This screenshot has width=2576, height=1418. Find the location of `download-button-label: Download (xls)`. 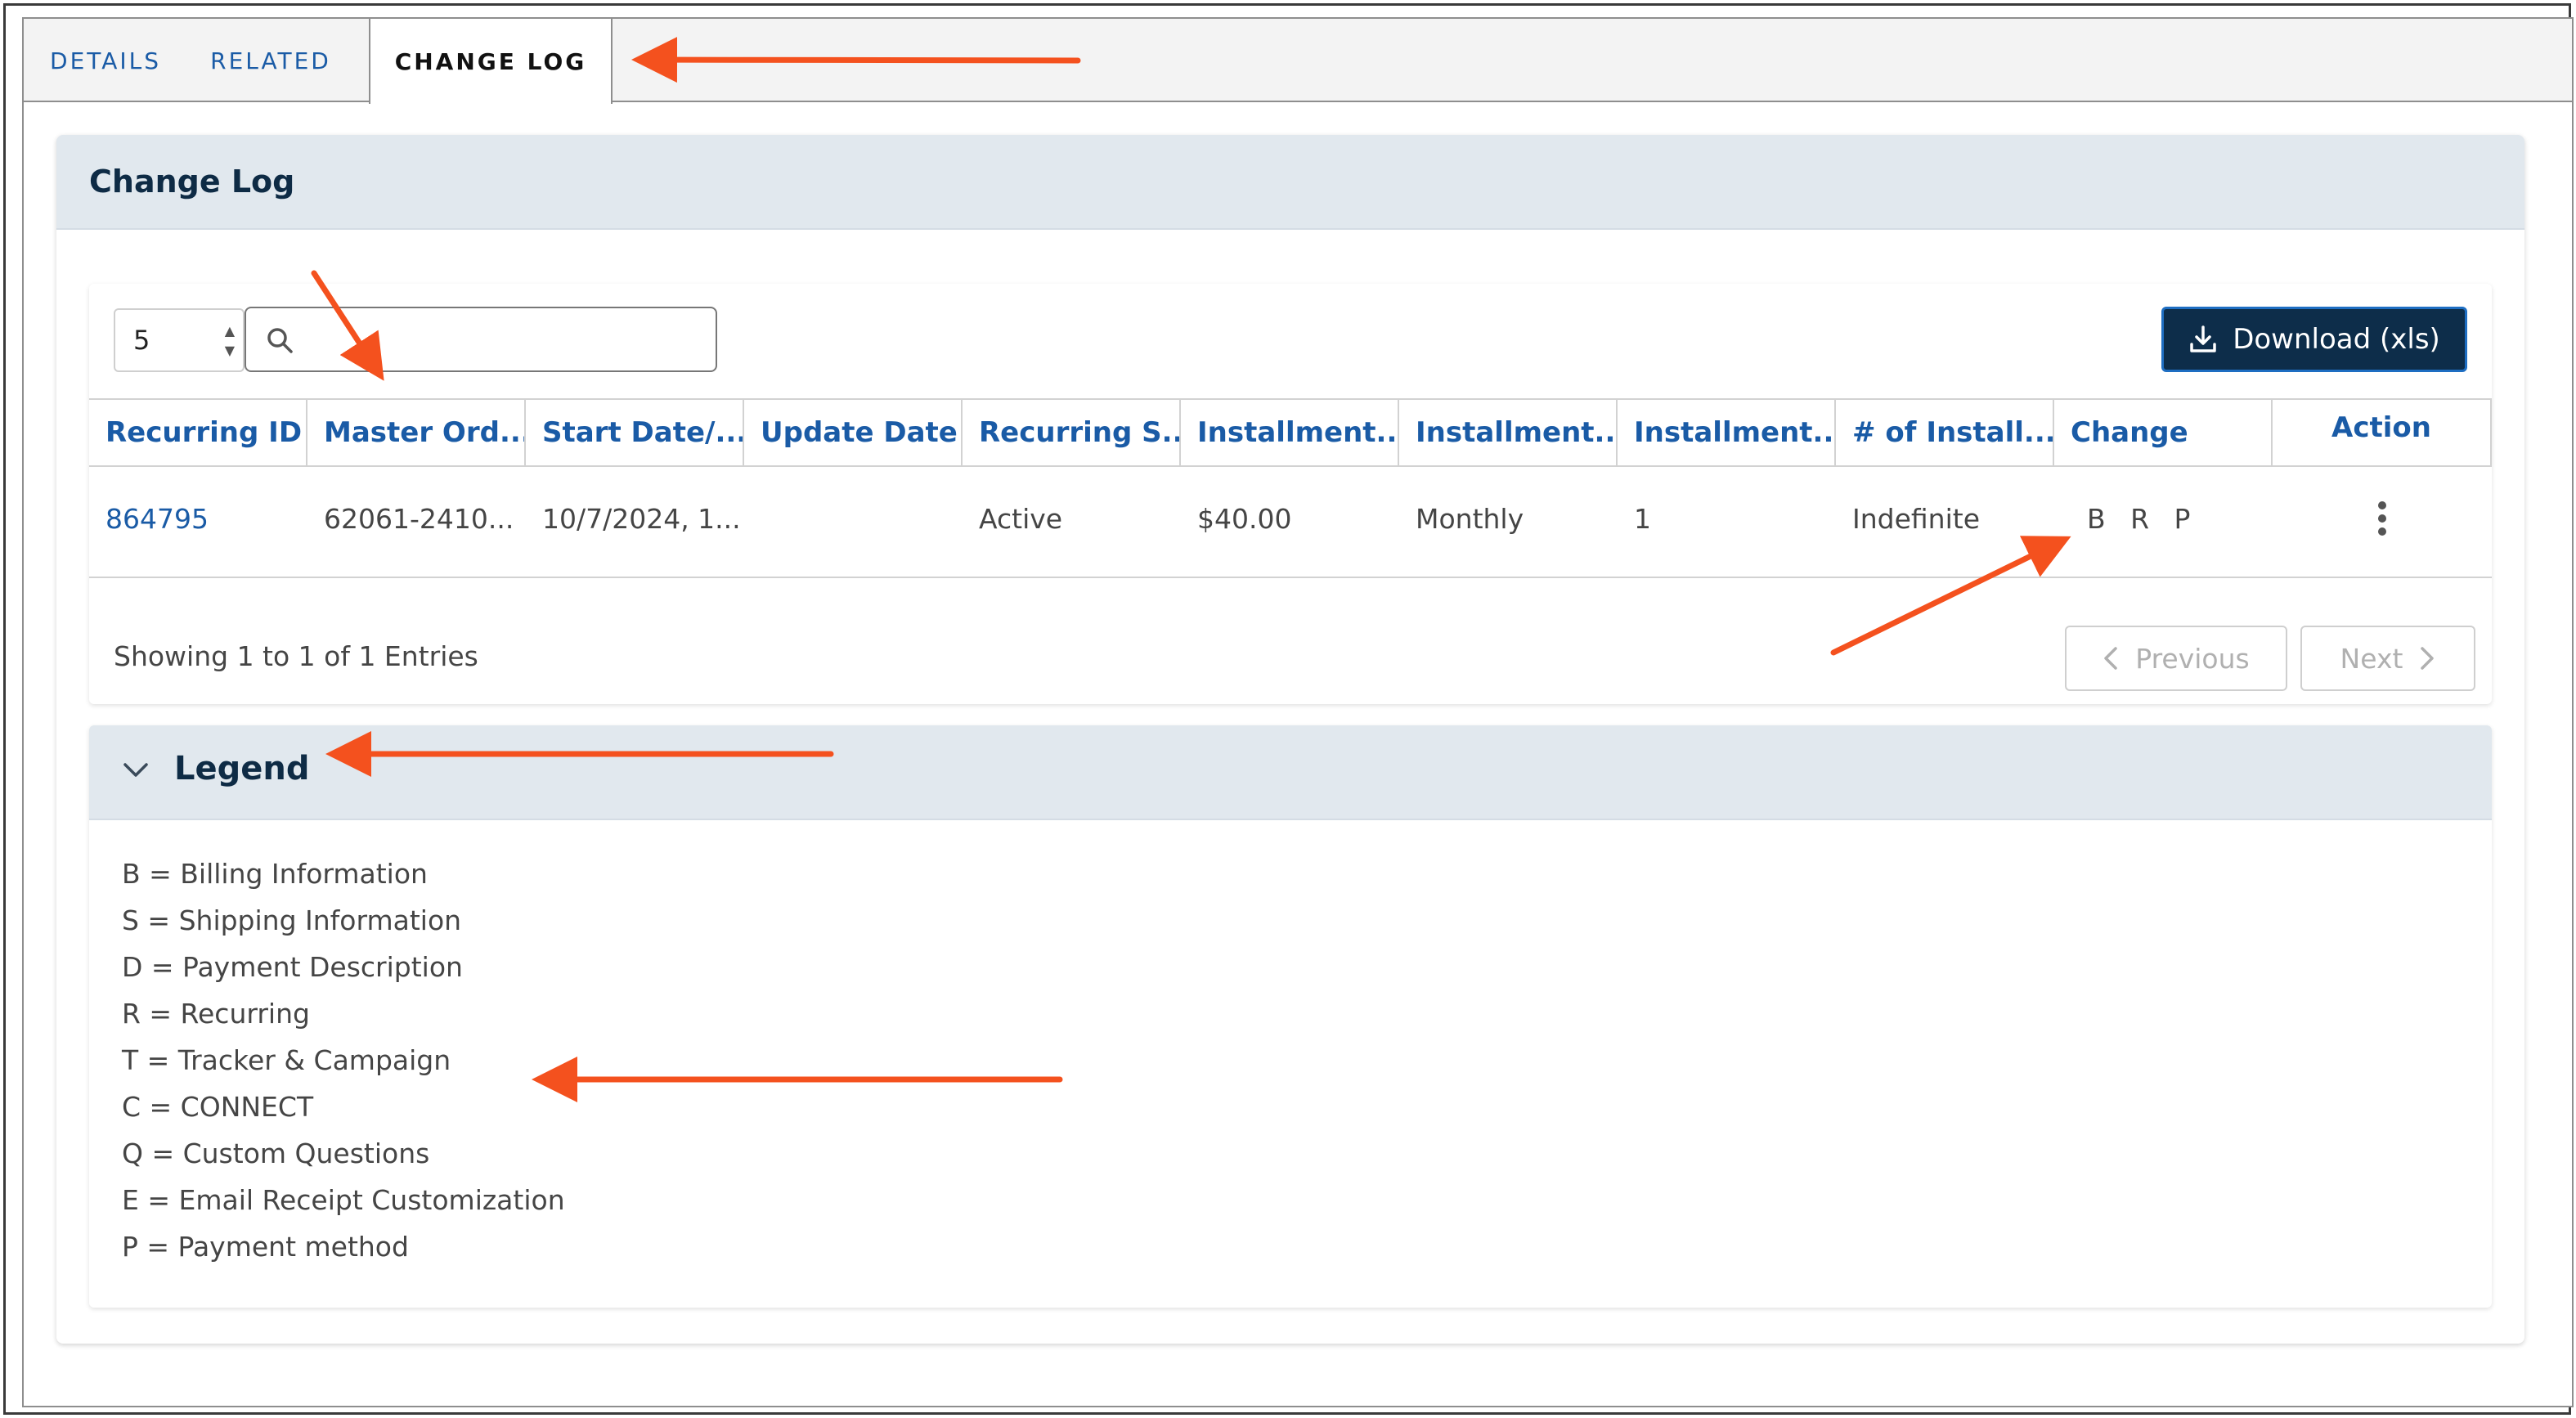

download-button-label: Download (xls) is located at coordinates (2336, 340).